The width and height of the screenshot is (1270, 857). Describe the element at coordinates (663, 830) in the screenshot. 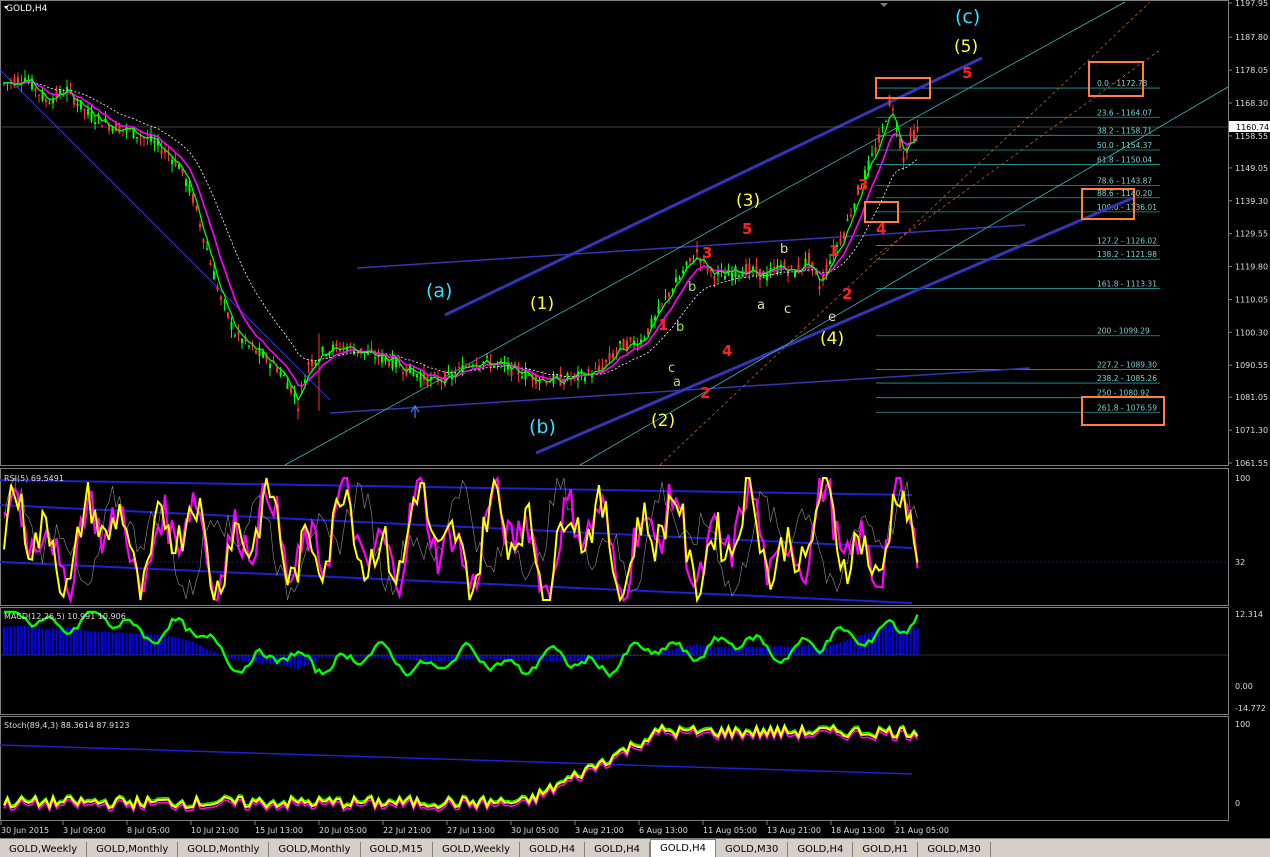

I see `time-axis-label: 6 Aug 13:00` at that location.